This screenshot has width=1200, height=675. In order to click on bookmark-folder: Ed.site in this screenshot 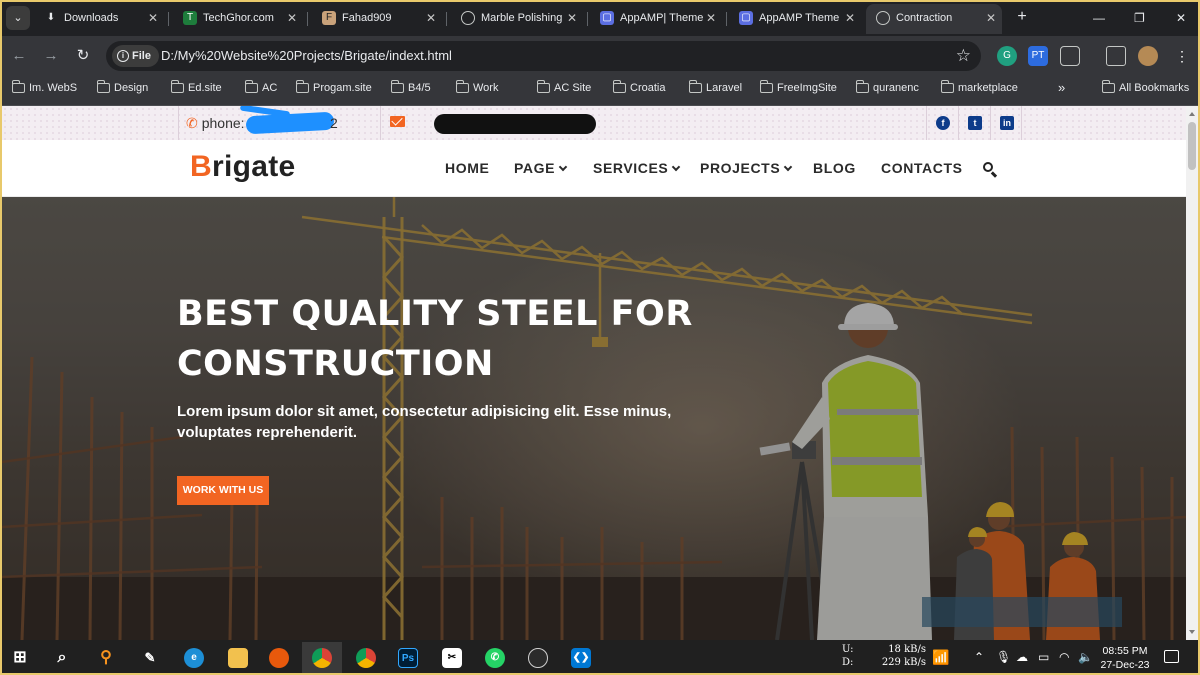, I will do `click(195, 91)`.